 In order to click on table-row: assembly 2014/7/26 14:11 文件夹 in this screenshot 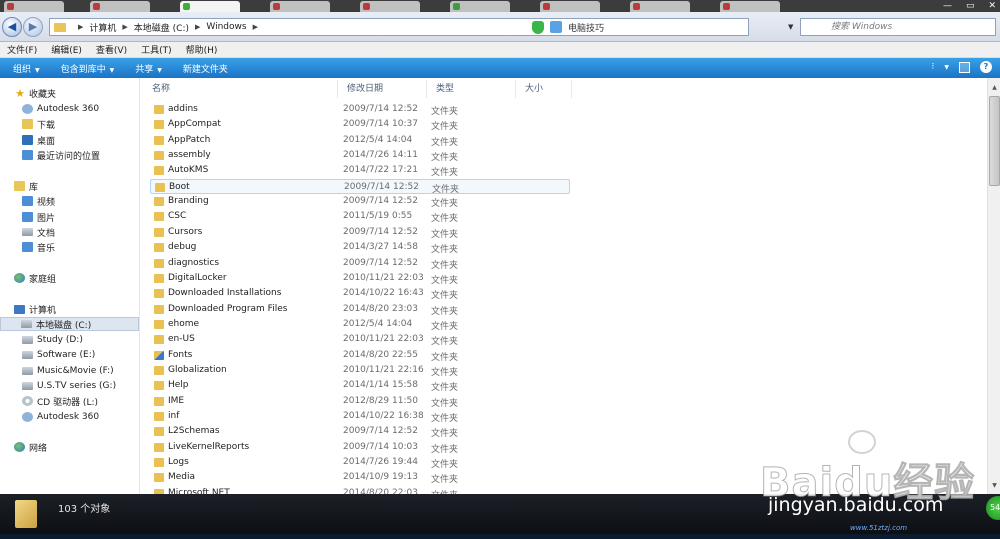, I will do `click(360, 155)`.